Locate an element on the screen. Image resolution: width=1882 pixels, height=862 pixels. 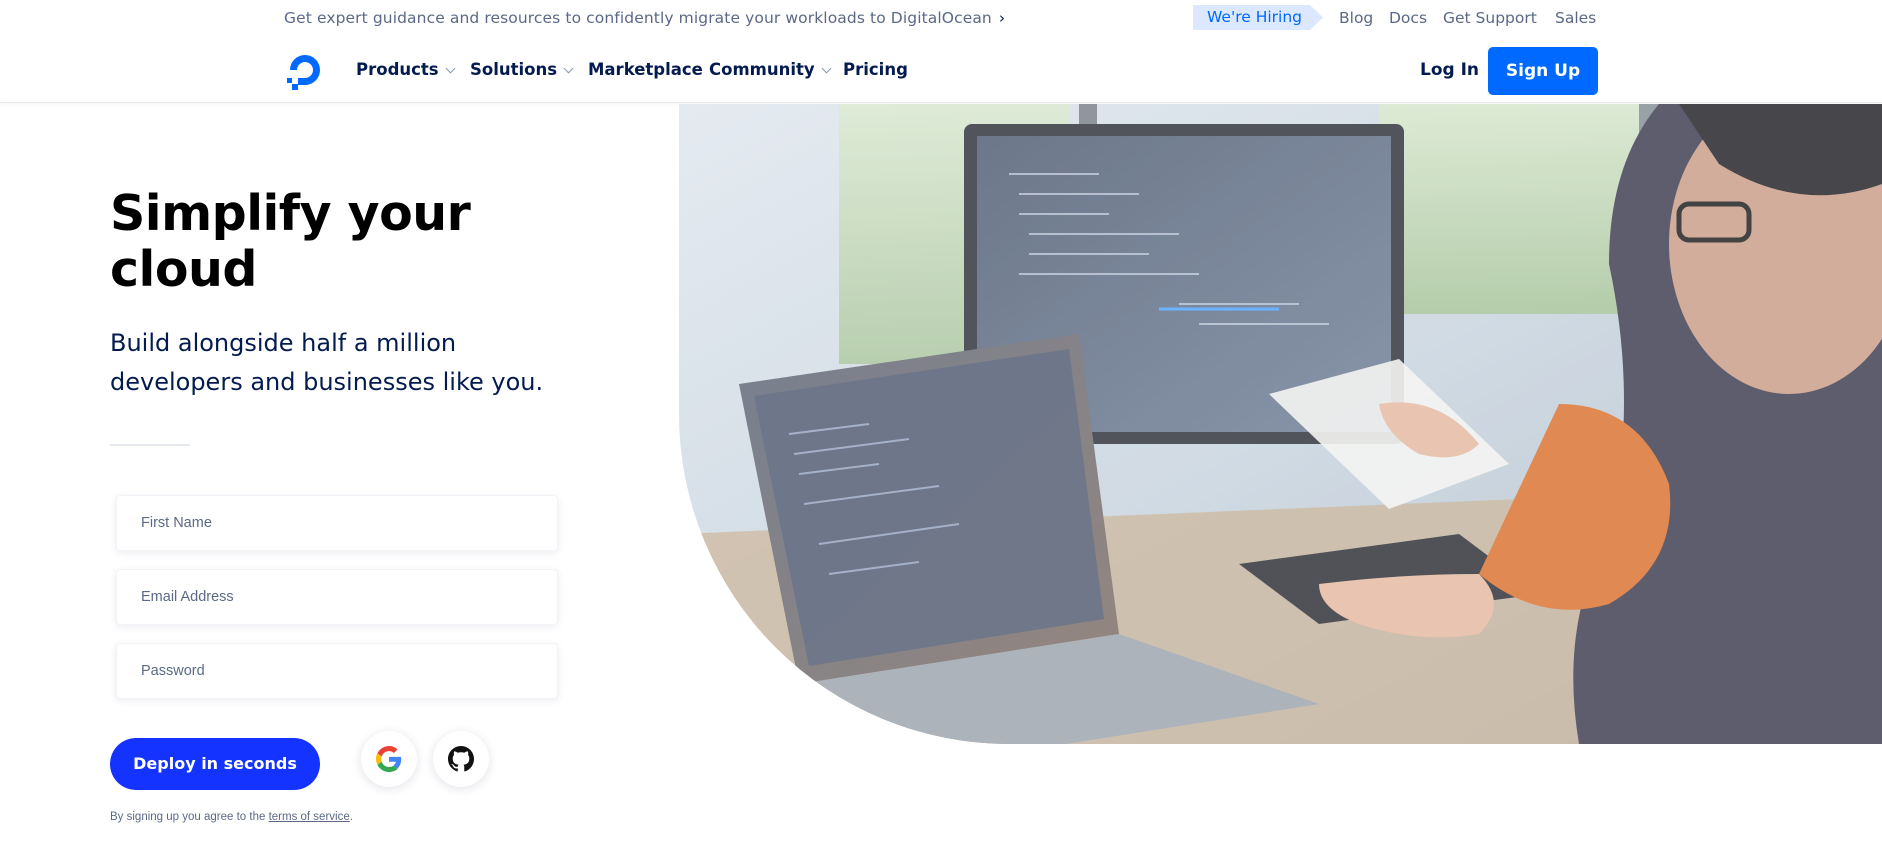
password-input is located at coordinates (337, 671).